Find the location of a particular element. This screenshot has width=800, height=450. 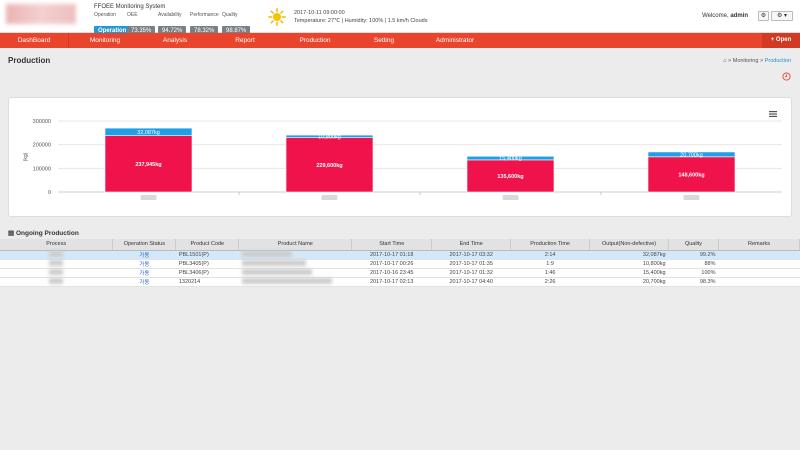

col-end-time: End Time is located at coordinates (471, 245).